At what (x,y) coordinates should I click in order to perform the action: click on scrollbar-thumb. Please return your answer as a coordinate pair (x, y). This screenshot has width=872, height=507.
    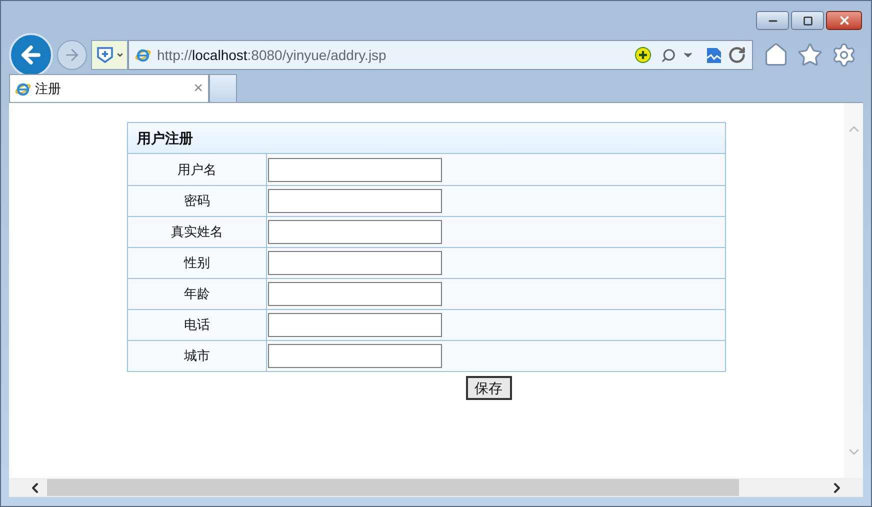
    Looking at the image, I should click on (393, 487).